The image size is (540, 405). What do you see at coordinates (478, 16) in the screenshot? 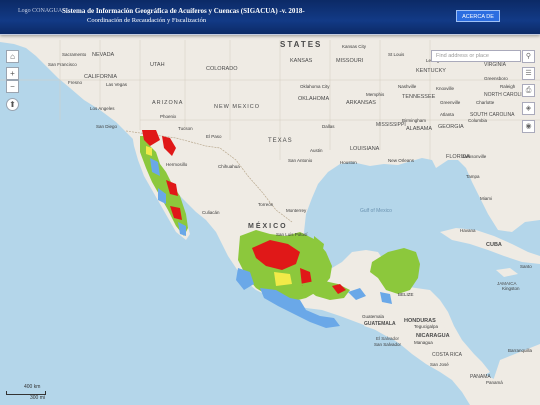
I see `about-button: ACERCA DE` at bounding box center [478, 16].